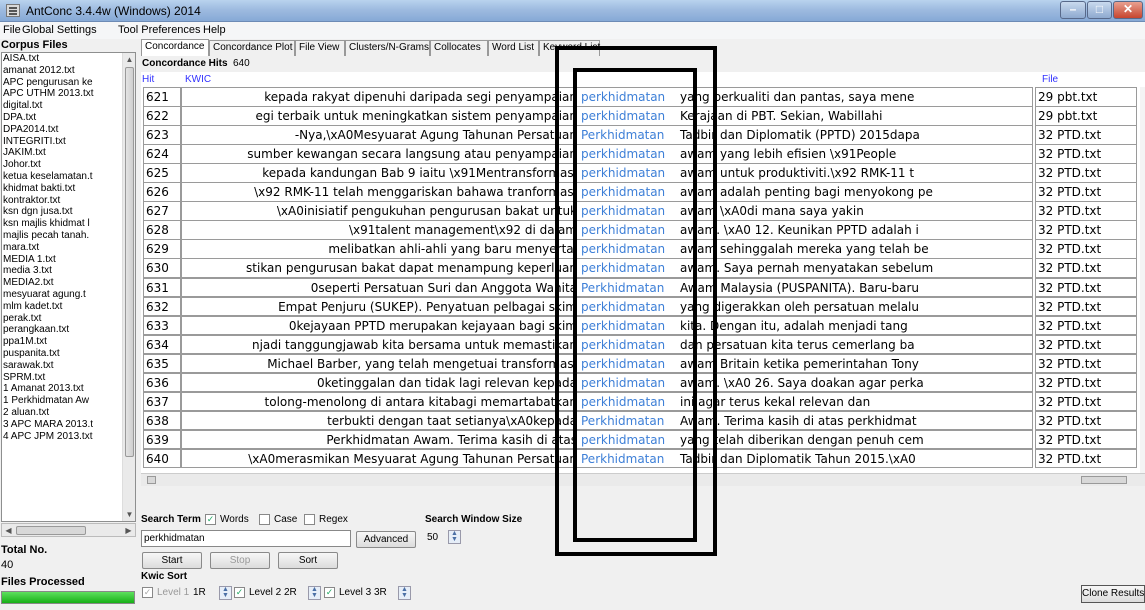 The height and width of the screenshot is (610, 1145). I want to click on list-item: mara.txt, so click(62, 248).